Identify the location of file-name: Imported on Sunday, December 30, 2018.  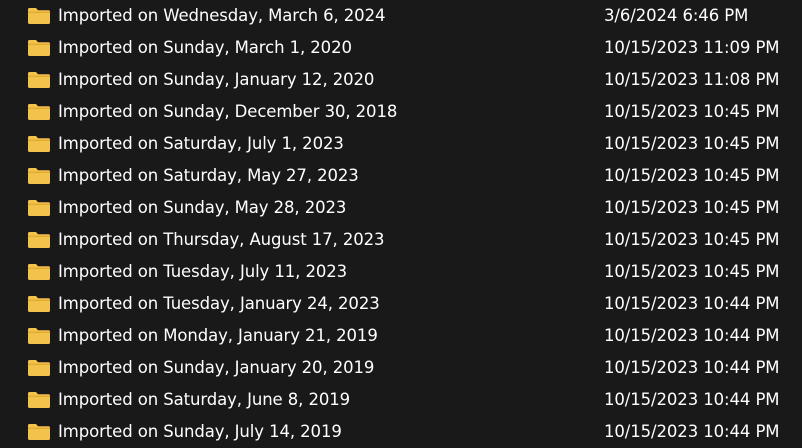
(227, 112).